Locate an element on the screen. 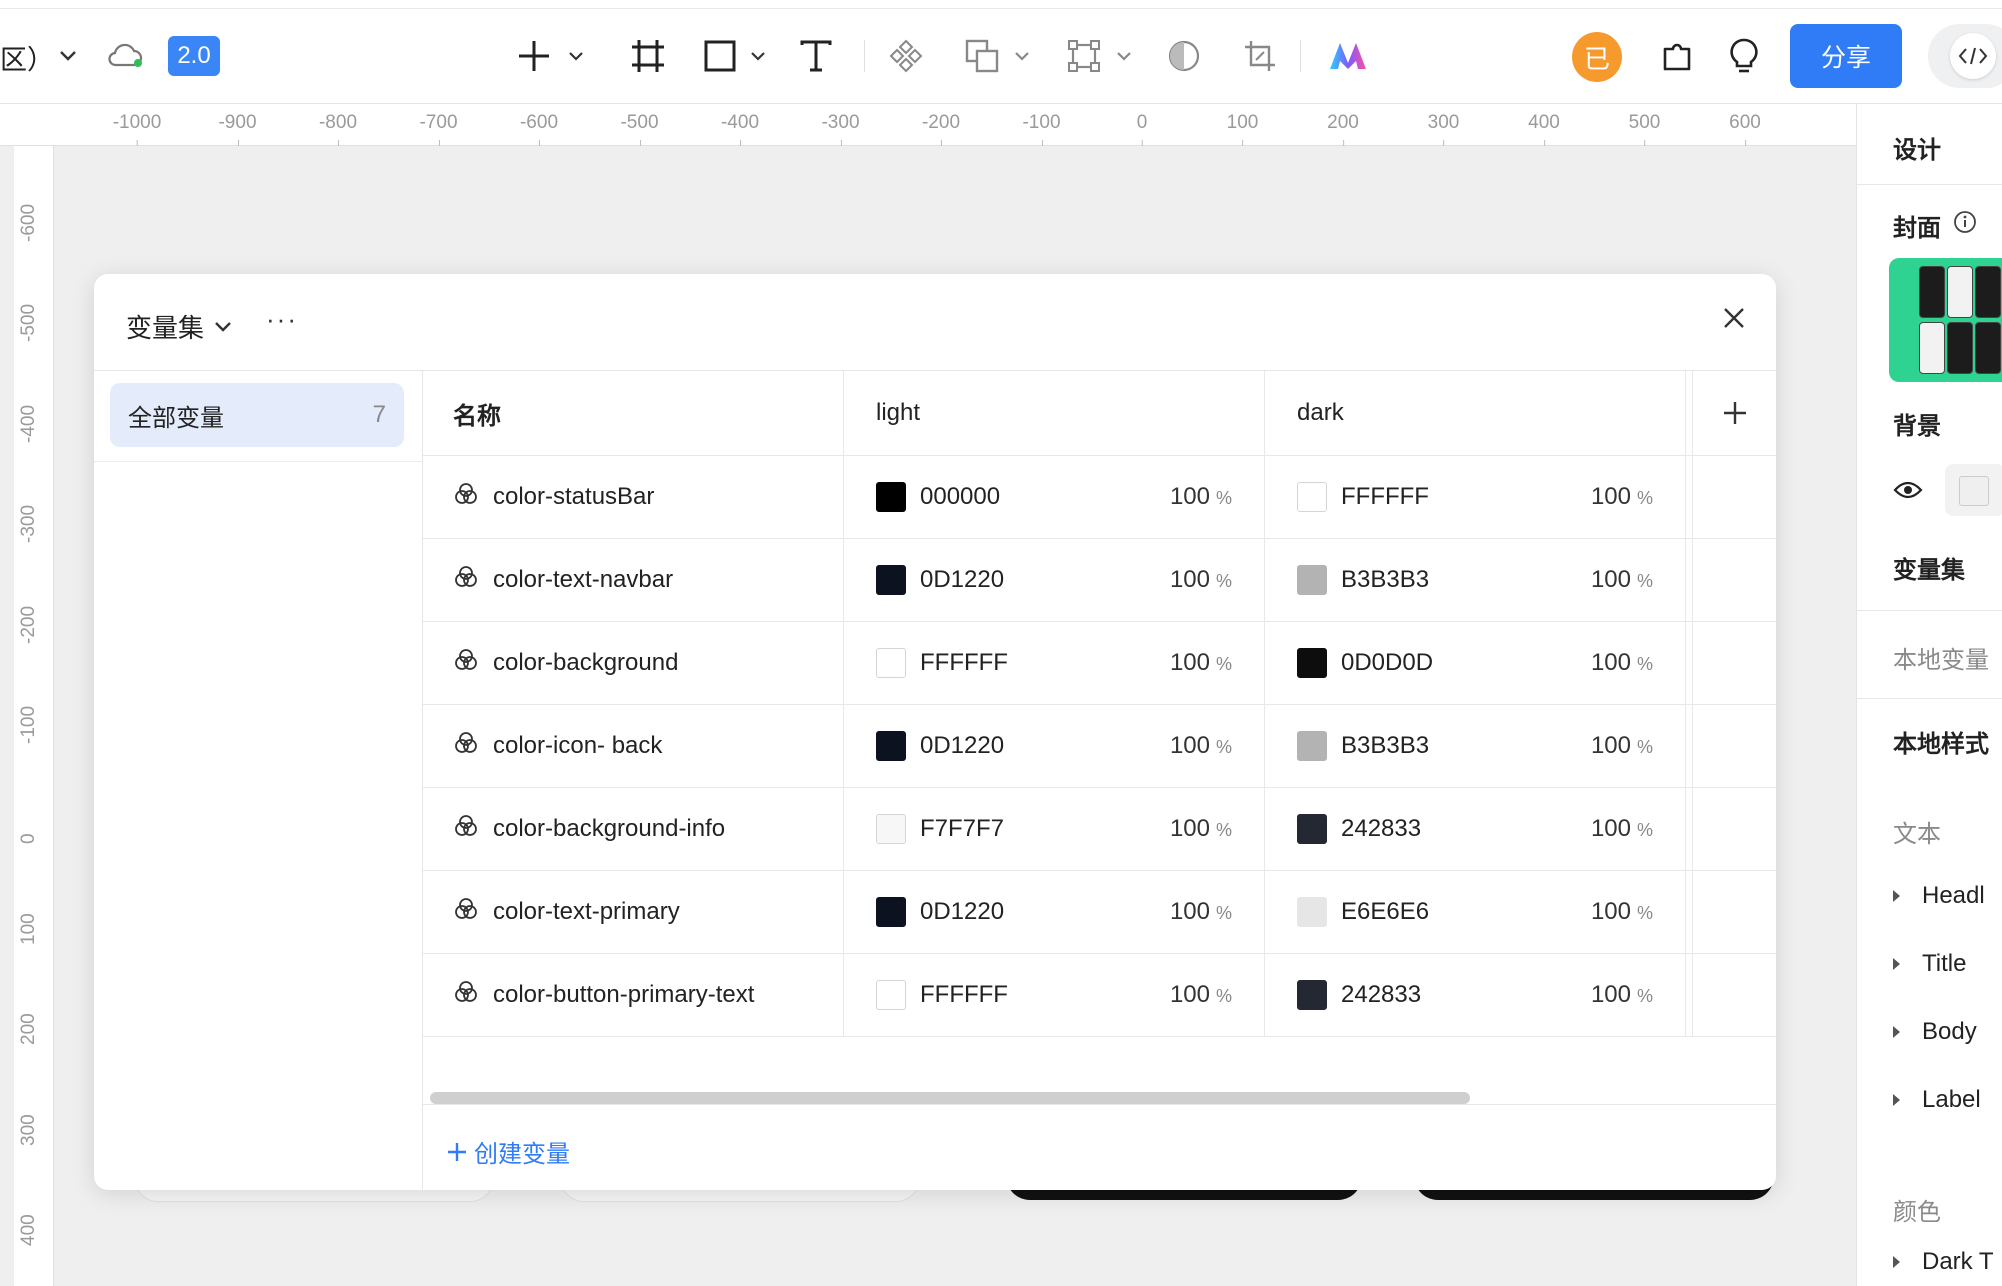 The image size is (2002, 1286). scope-chevron-down-icon is located at coordinates (68, 56).